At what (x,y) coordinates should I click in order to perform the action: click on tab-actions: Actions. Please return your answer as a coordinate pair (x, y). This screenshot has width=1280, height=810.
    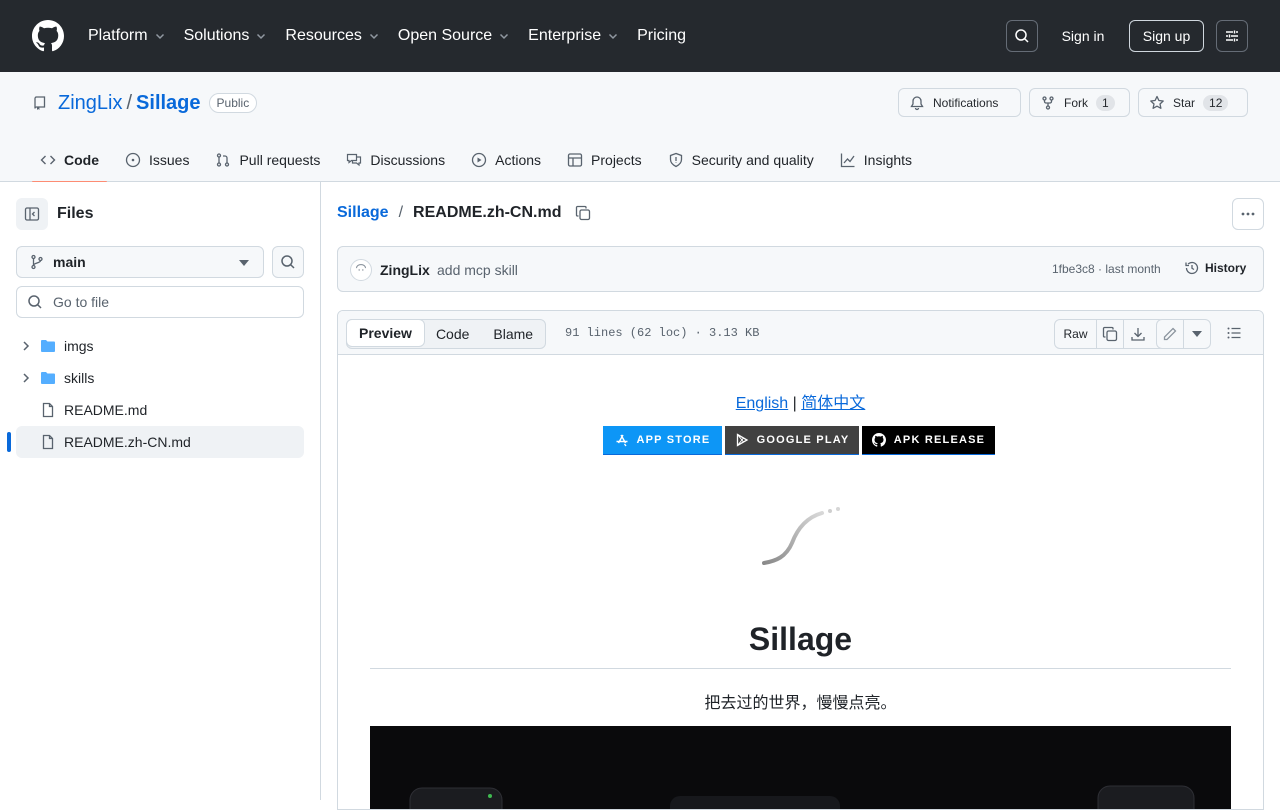
    Looking at the image, I should click on (506, 160).